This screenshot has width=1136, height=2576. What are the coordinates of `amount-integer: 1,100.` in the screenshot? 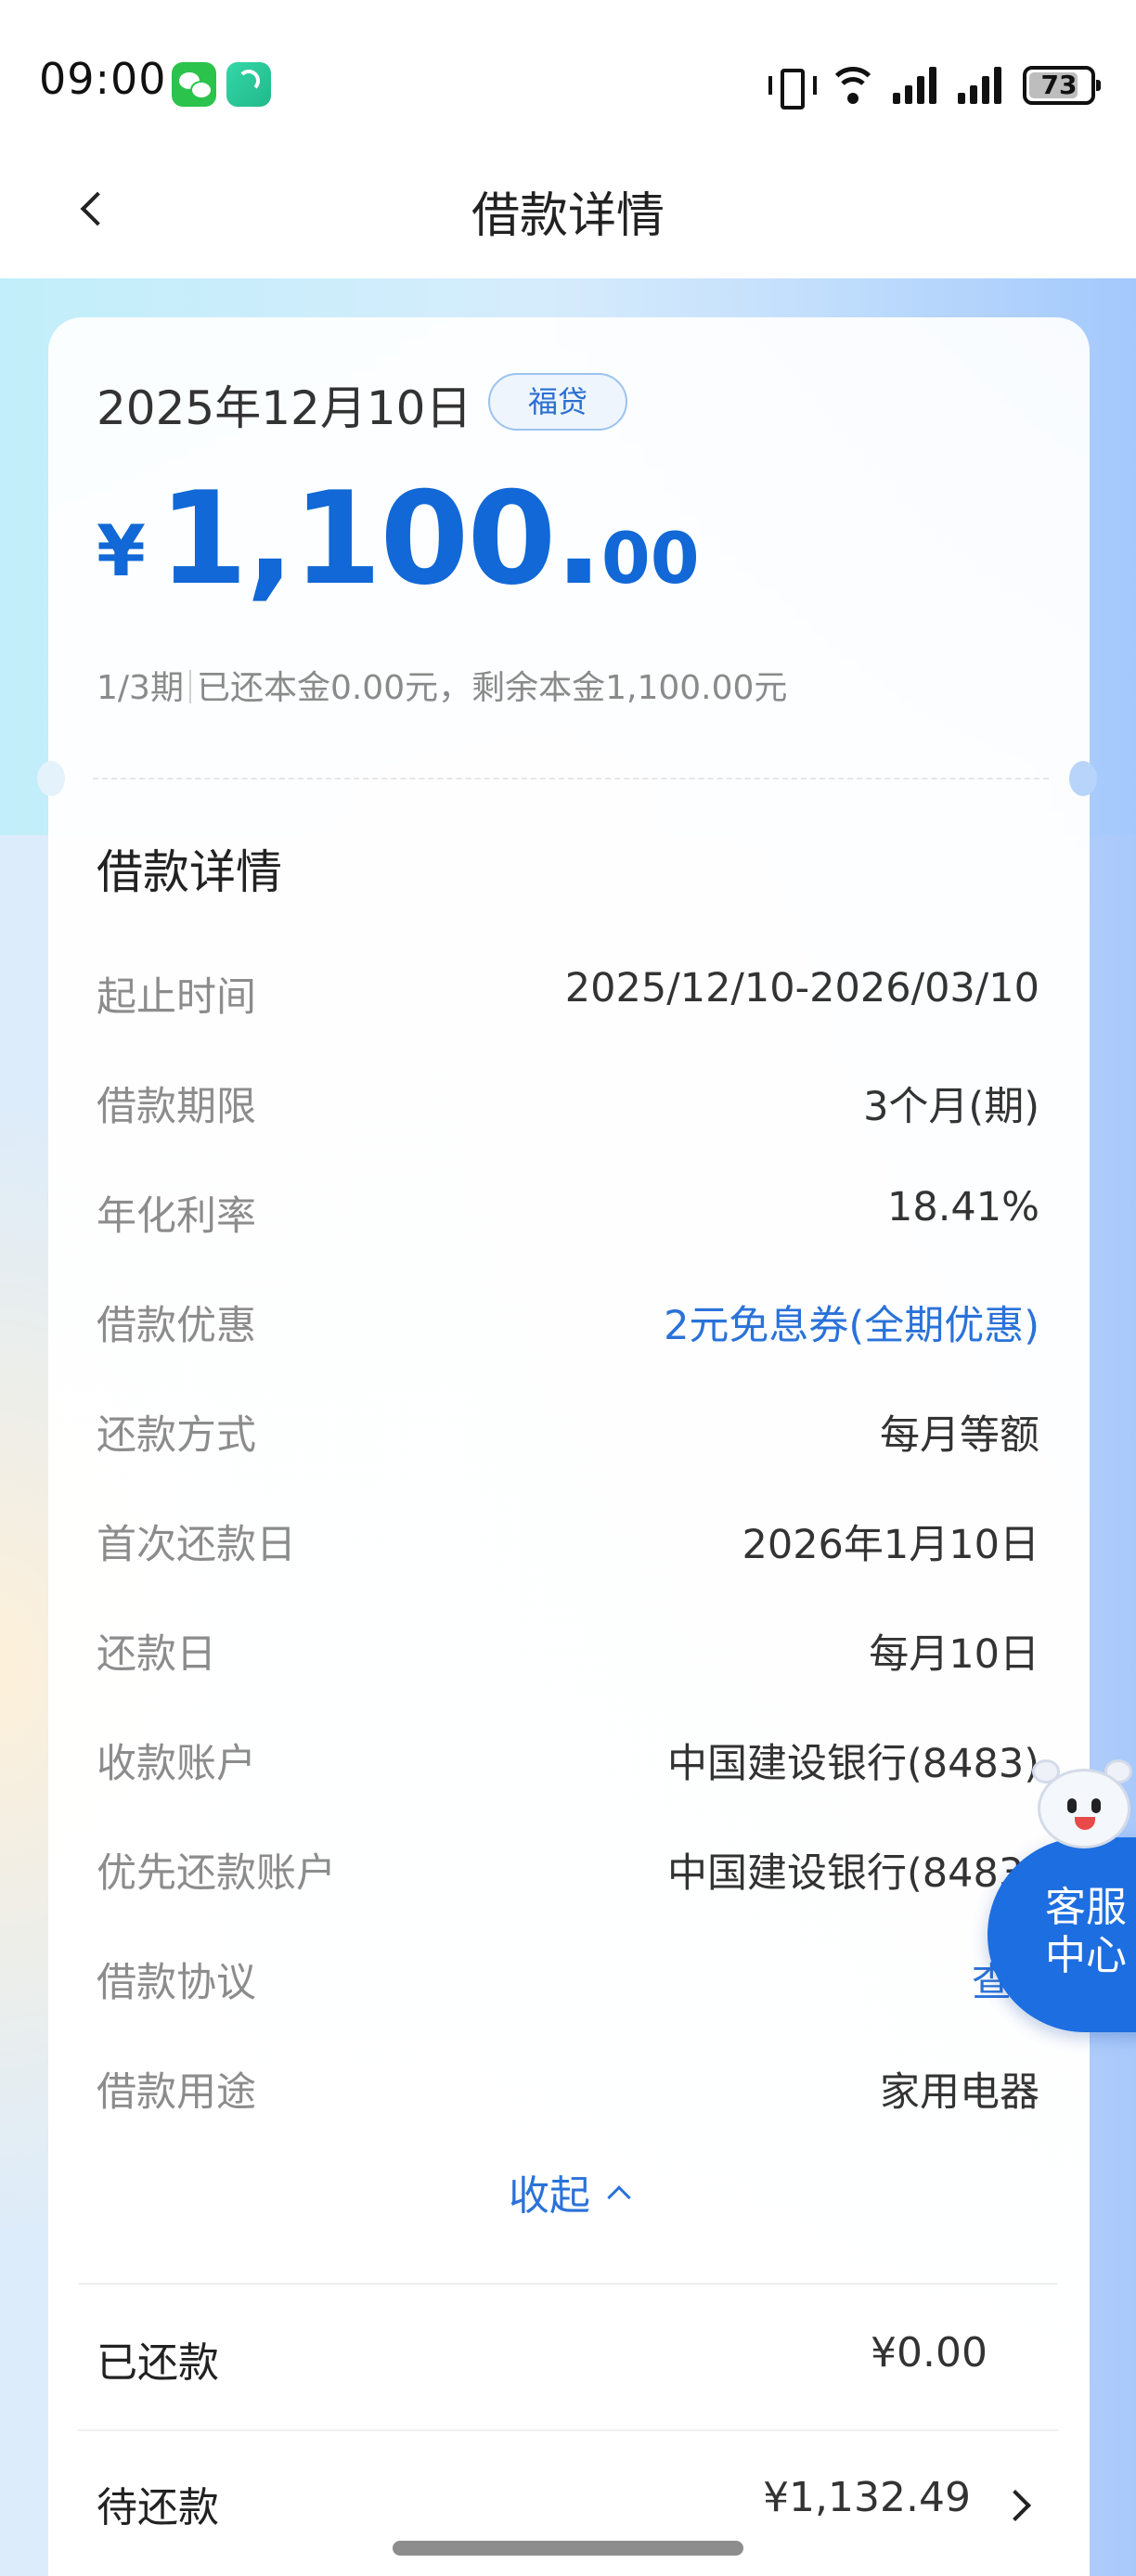 It's located at (380, 538).